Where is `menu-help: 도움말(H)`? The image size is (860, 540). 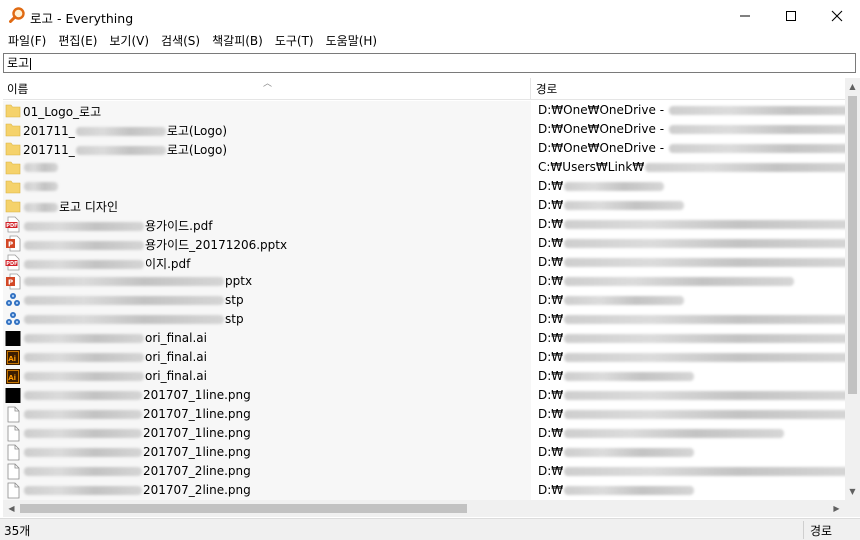 menu-help: 도움말(H) is located at coordinates (352, 41).